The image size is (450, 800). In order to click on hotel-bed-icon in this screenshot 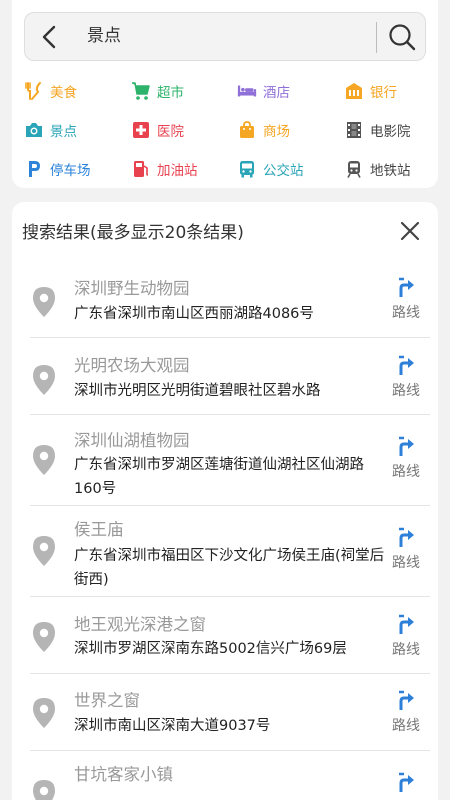, I will do `click(247, 91)`.